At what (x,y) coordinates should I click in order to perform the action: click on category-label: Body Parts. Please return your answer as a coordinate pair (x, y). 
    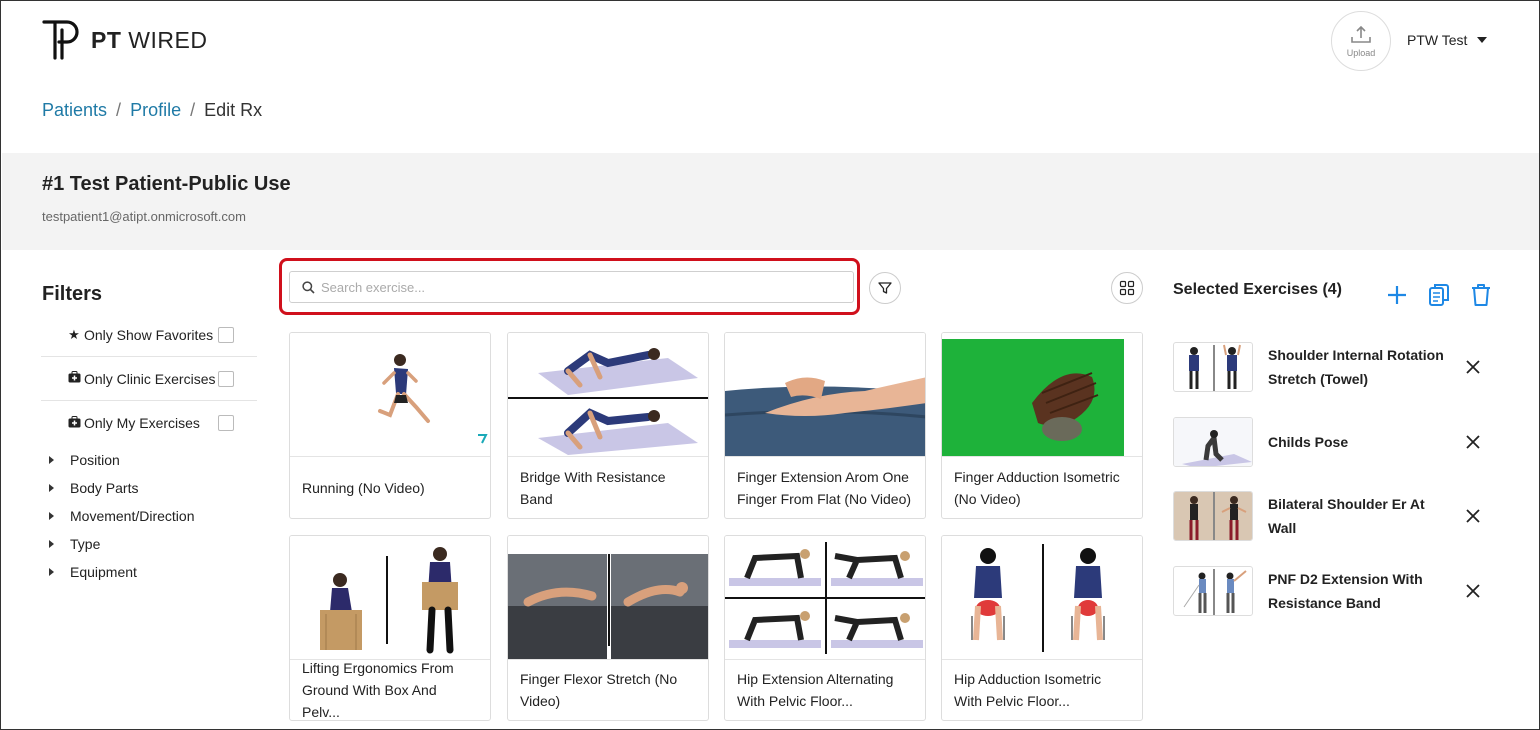
    Looking at the image, I should click on (104, 488).